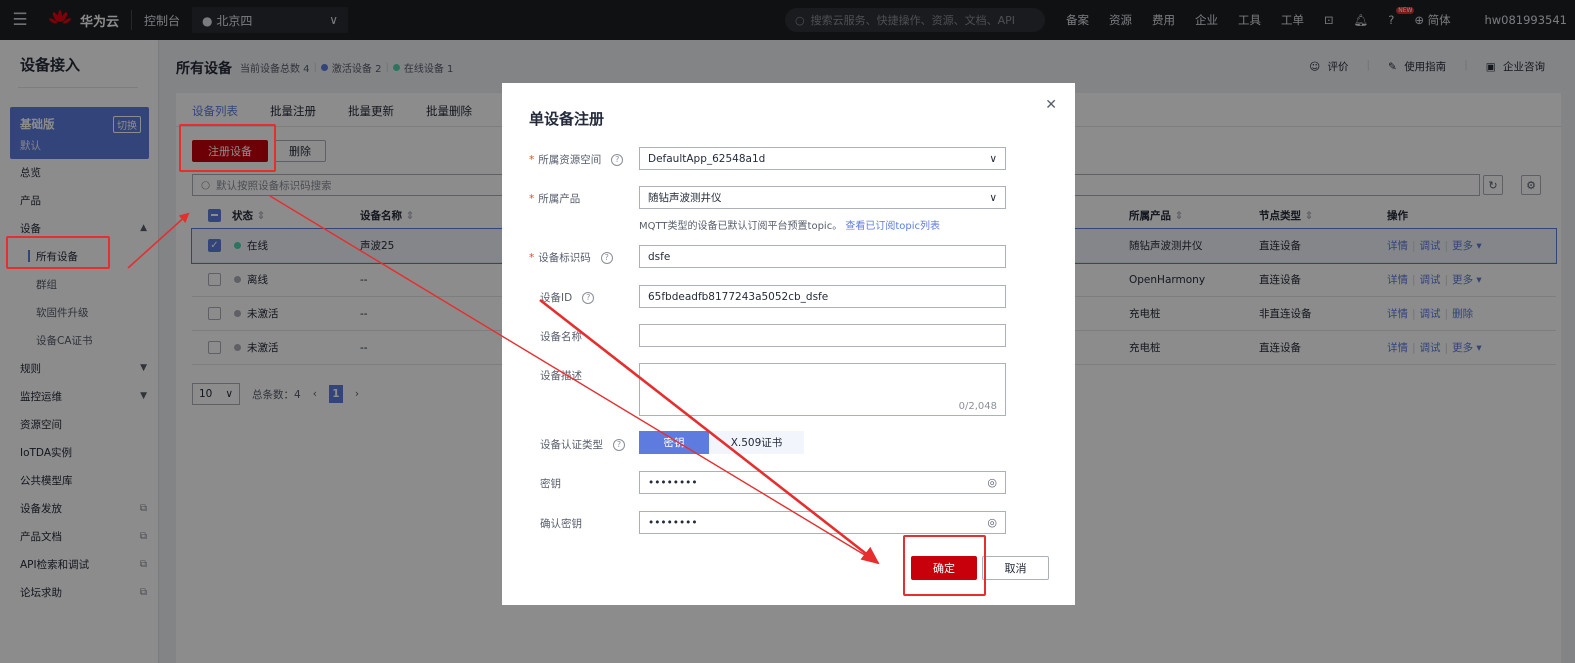 This screenshot has width=1575, height=663. I want to click on auth-x509-option: X.509证书, so click(756, 442).